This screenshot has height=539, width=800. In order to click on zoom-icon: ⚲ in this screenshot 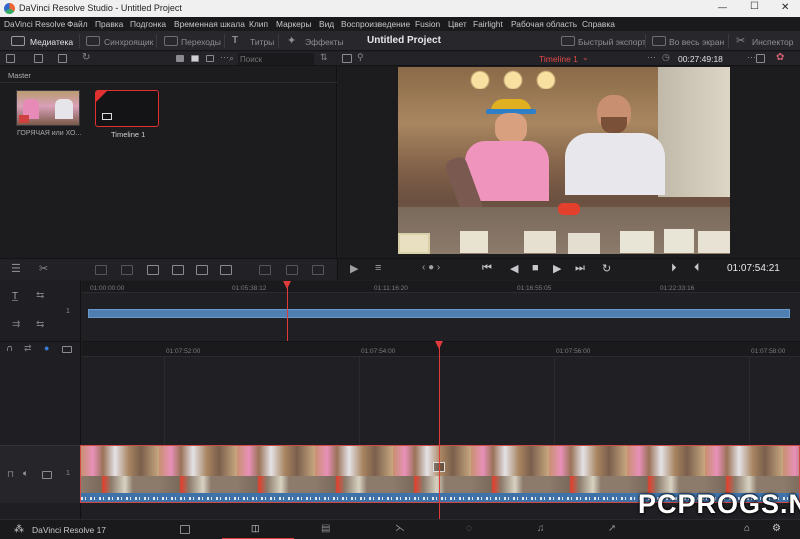, I will do `click(360, 57)`.